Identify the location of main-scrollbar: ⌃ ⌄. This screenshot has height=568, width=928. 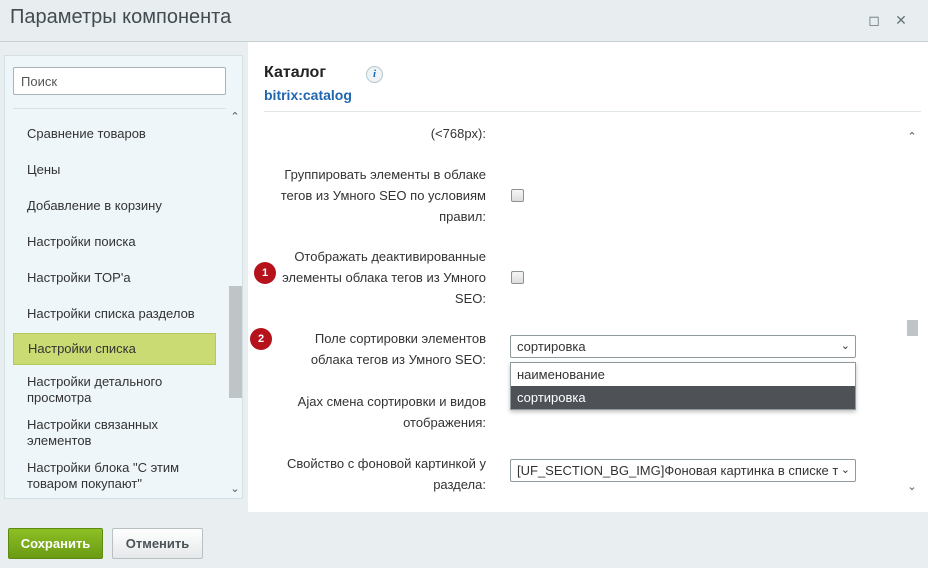
(912, 313).